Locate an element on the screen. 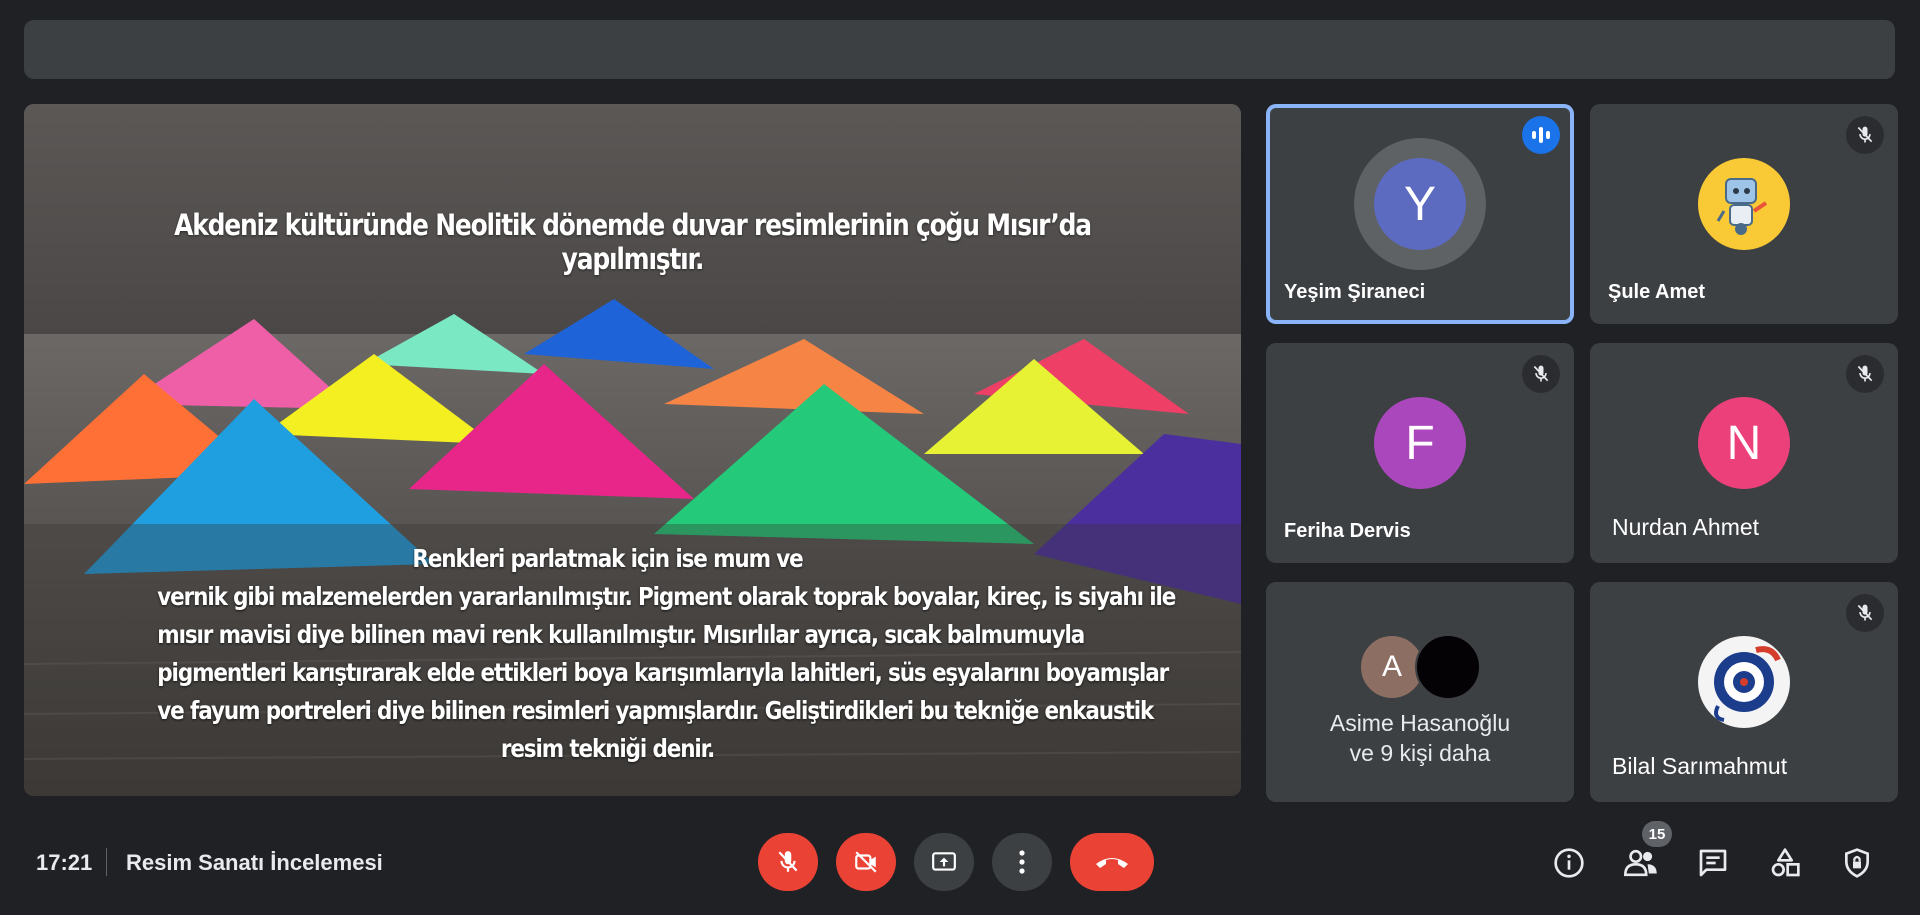 The width and height of the screenshot is (1920, 915). participant-tile-yesim: Y Yeşim Şiraneci is located at coordinates (1420, 214).